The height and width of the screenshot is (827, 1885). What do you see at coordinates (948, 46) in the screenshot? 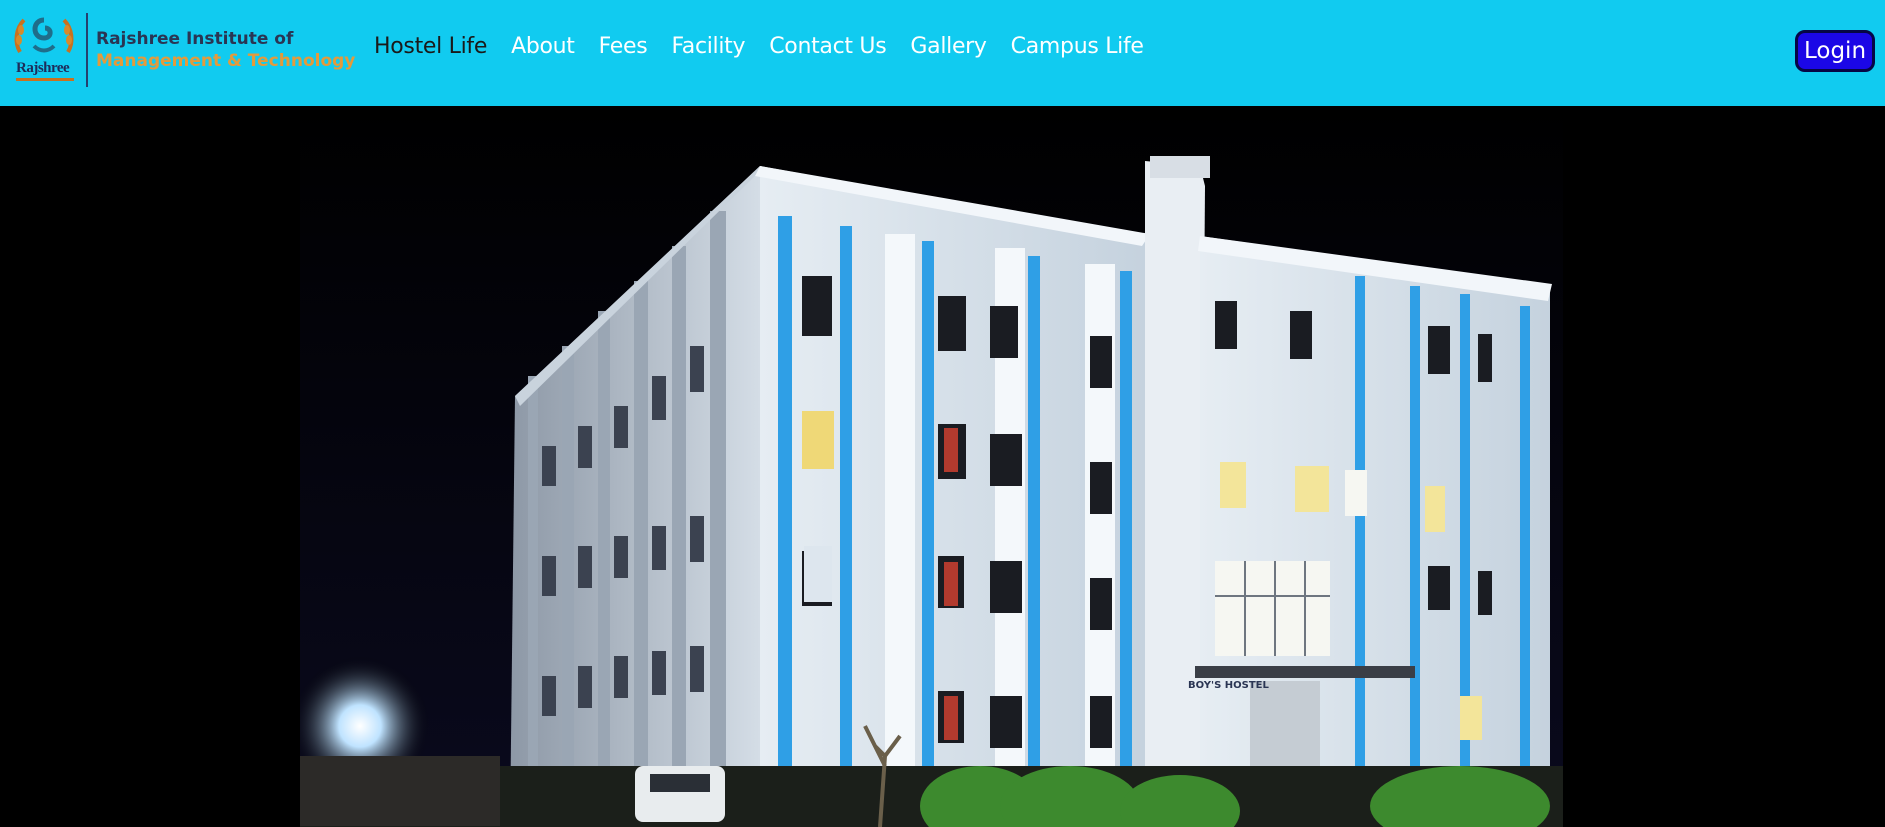
I see `nav-link-gallery: Gallery` at bounding box center [948, 46].